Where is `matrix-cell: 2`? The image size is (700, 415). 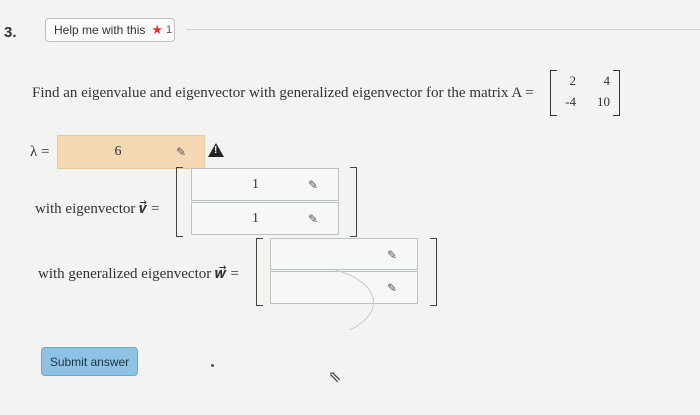 matrix-cell: 2 is located at coordinates (573, 80).